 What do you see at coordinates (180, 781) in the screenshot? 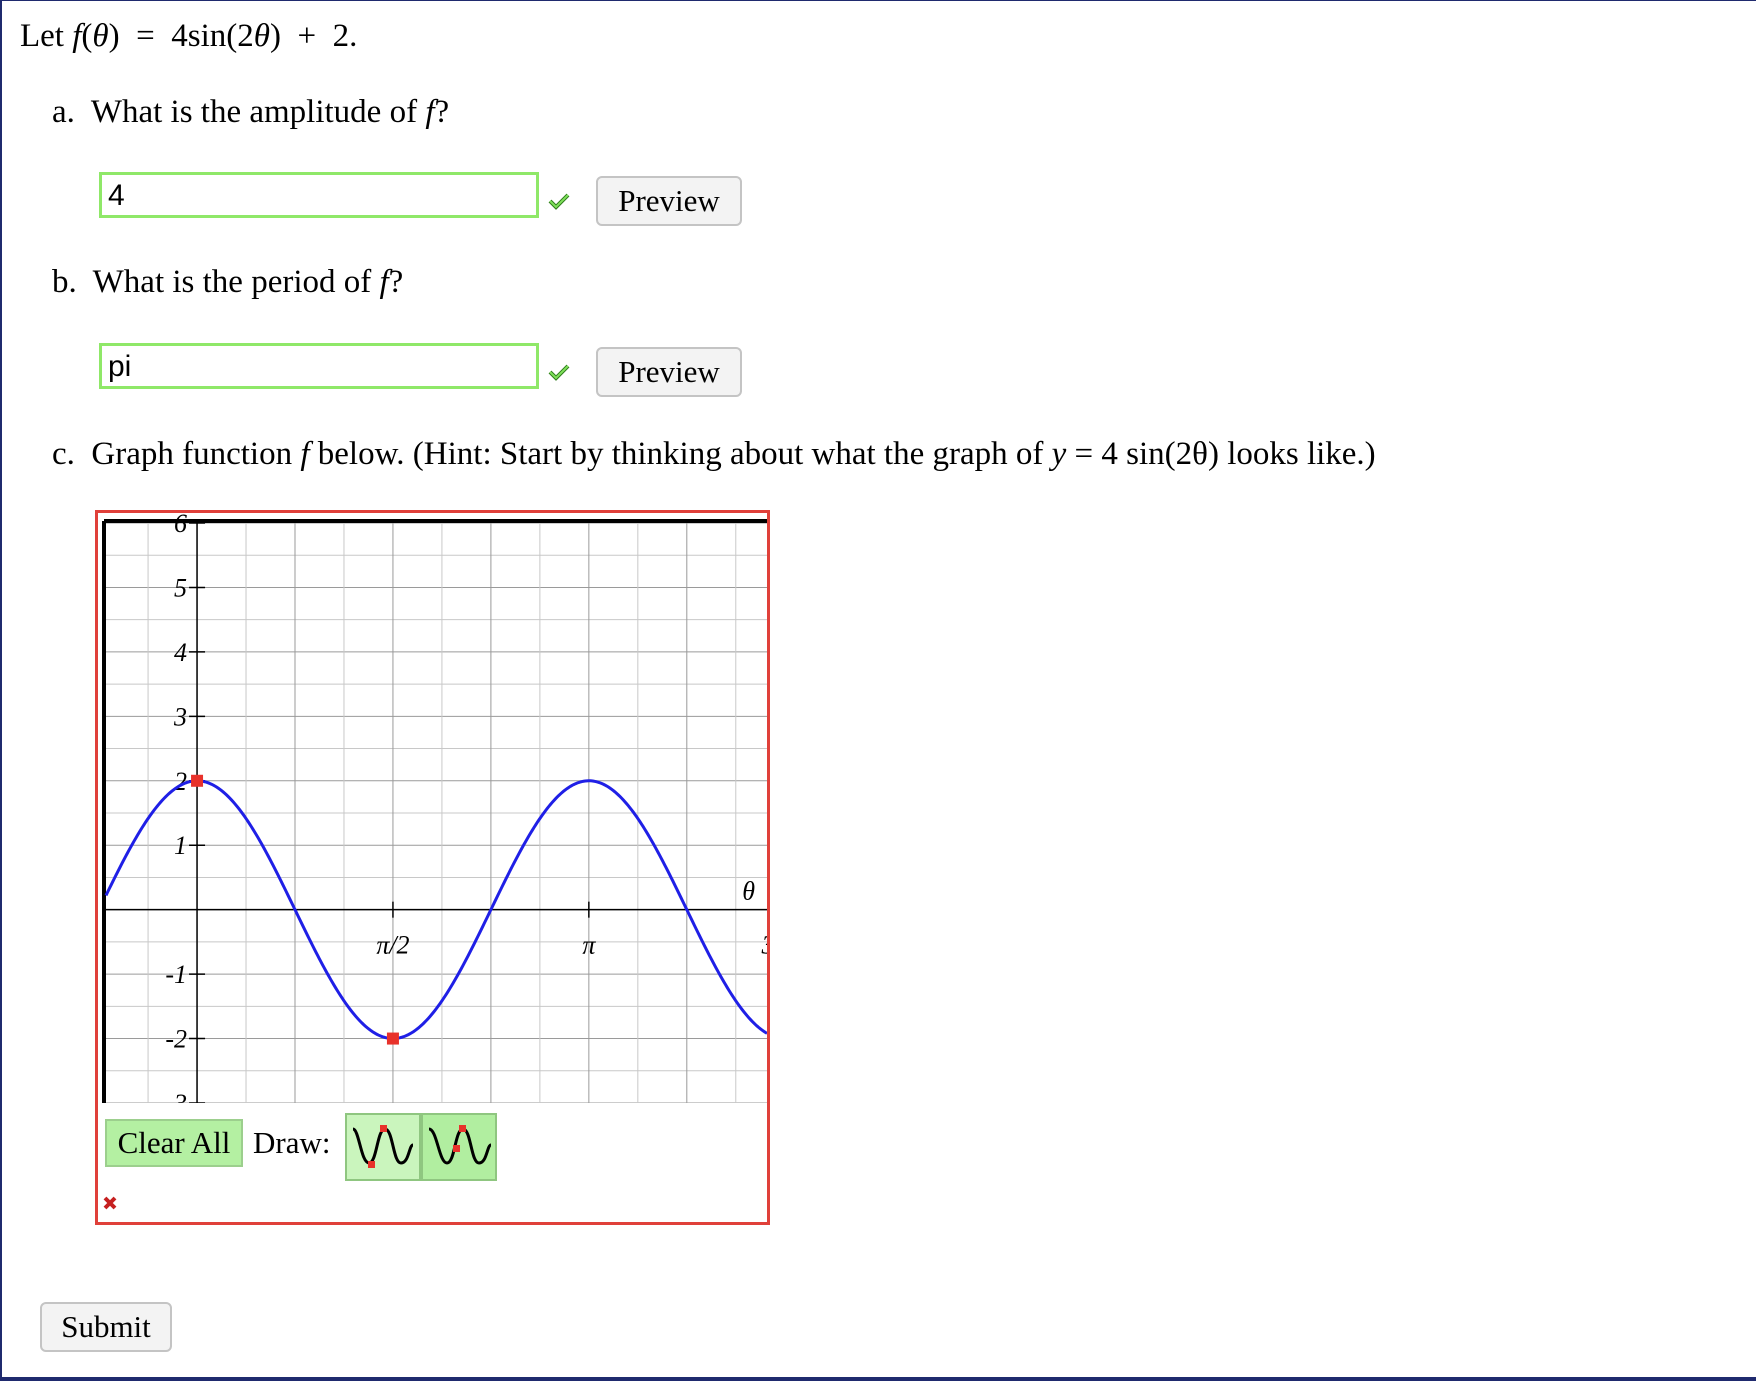
I see `y-tick-label: 2` at bounding box center [180, 781].